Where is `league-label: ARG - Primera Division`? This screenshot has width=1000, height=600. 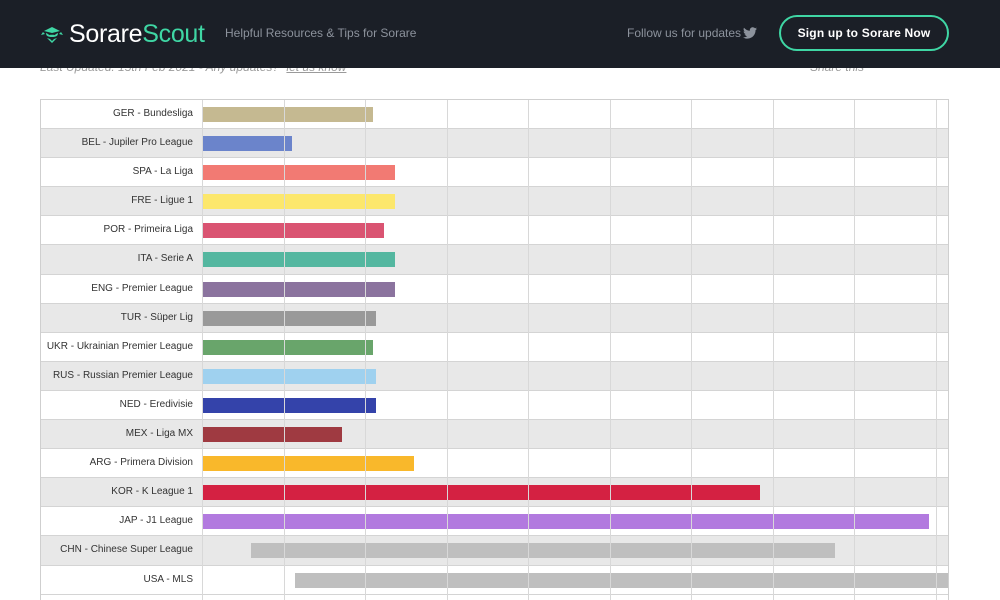
league-label: ARG - Primera Division is located at coordinates (141, 463).